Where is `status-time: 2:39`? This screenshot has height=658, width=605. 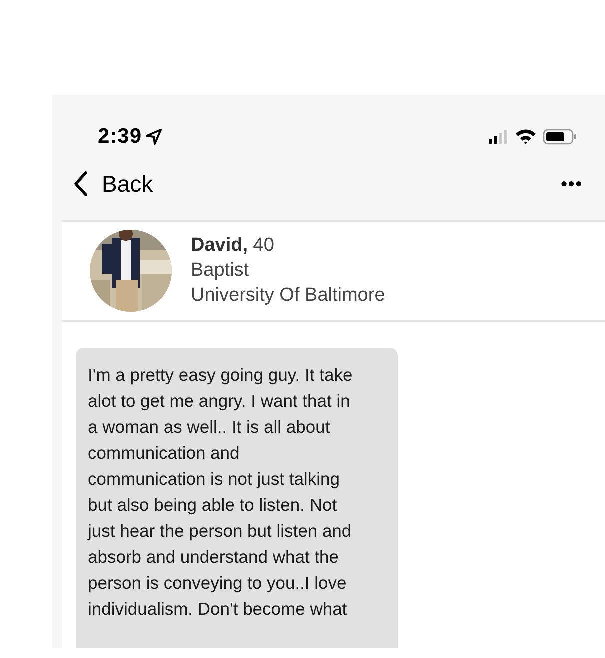 status-time: 2:39 is located at coordinates (120, 137).